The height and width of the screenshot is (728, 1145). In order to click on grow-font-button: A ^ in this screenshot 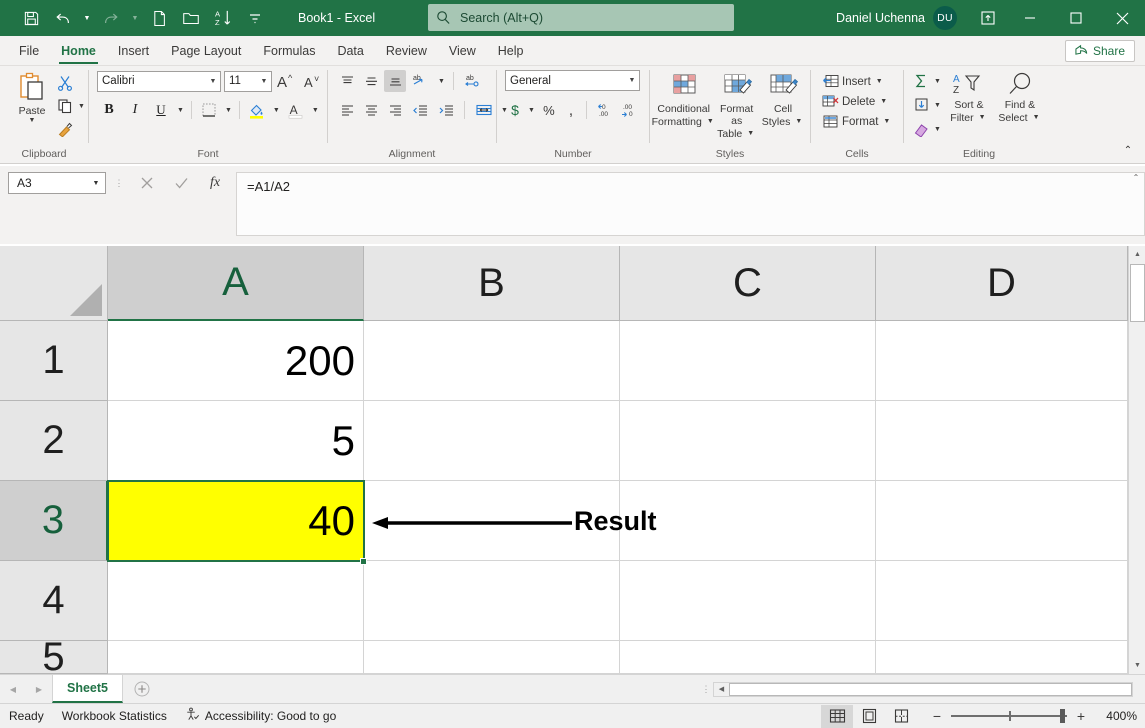, I will do `click(287, 81)`.